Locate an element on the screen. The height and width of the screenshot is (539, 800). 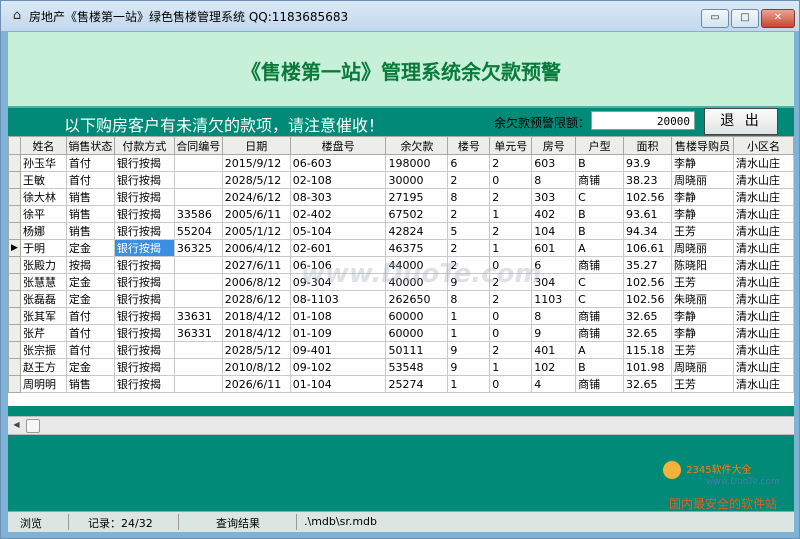
table-cell: 102 is located at coordinates (554, 367).